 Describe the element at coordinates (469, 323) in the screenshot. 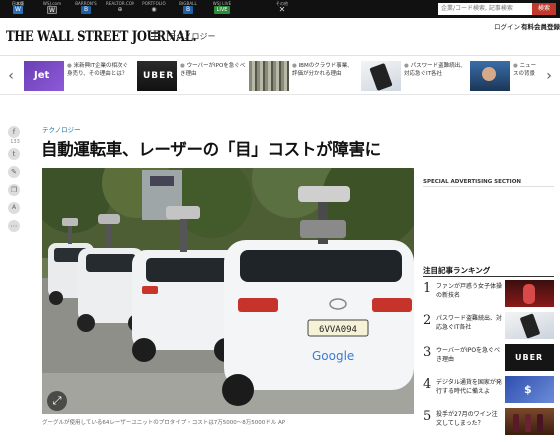

I see `ranking-text: パスワード盗難続出、対応急ぐIT各社` at that location.